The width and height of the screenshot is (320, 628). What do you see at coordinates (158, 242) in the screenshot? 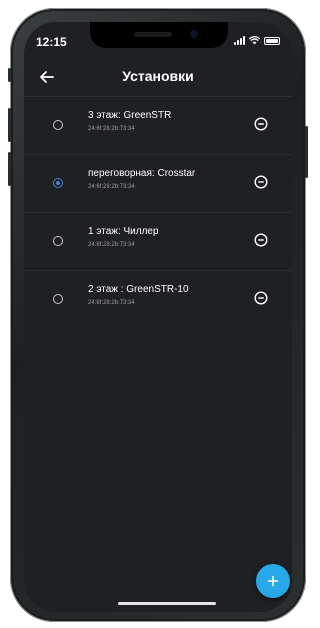
I see `device-row: 1 этаж: Чиллер 24:6f:28:2b:73:34` at bounding box center [158, 242].